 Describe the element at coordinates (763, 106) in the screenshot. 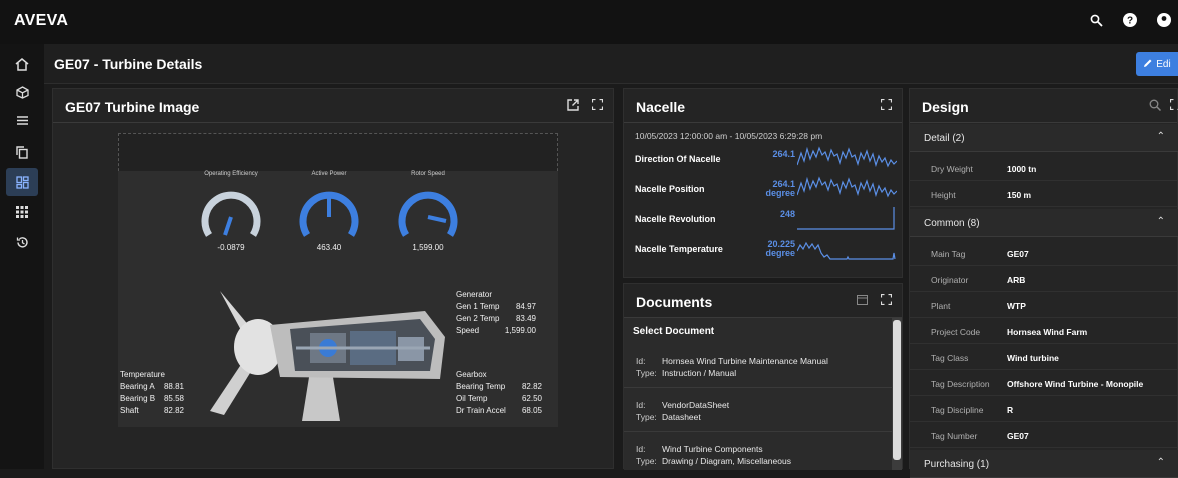

I see `panel-header: Nacelle` at that location.